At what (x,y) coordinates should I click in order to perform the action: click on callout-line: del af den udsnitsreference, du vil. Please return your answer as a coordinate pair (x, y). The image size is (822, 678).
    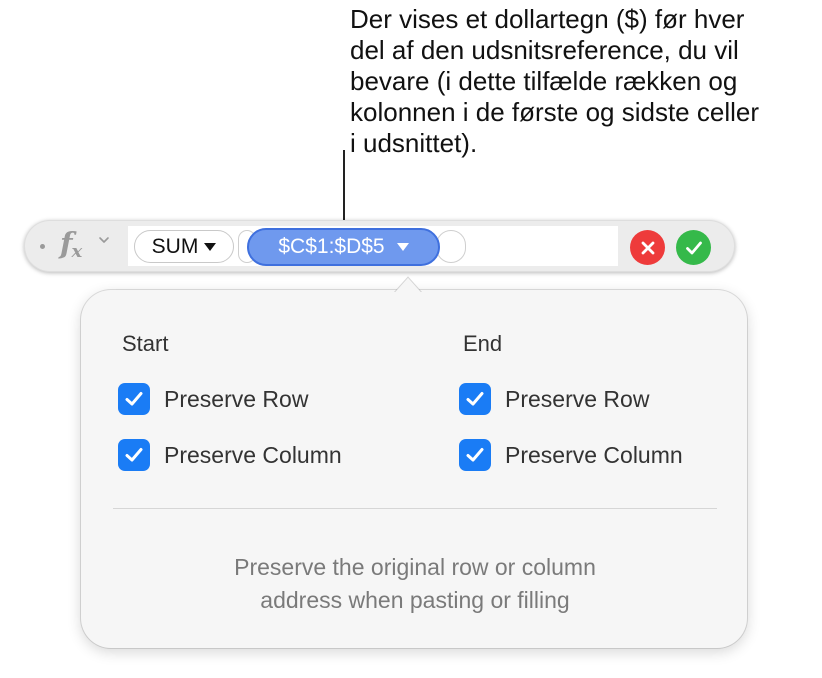
    Looking at the image, I should click on (544, 50).